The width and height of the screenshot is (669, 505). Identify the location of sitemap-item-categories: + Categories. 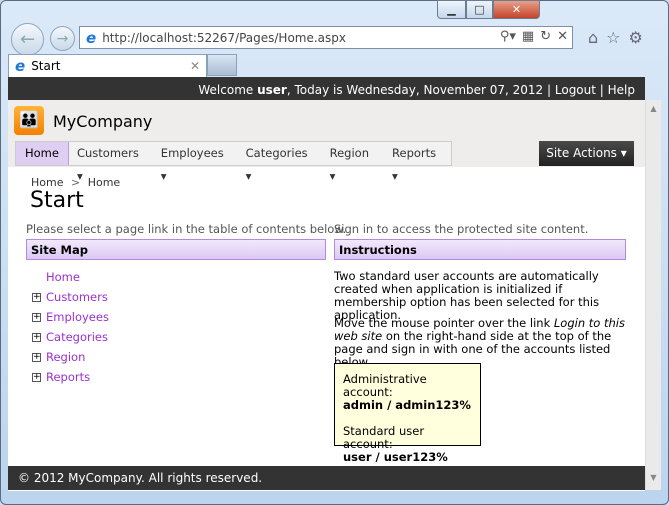
(70, 337).